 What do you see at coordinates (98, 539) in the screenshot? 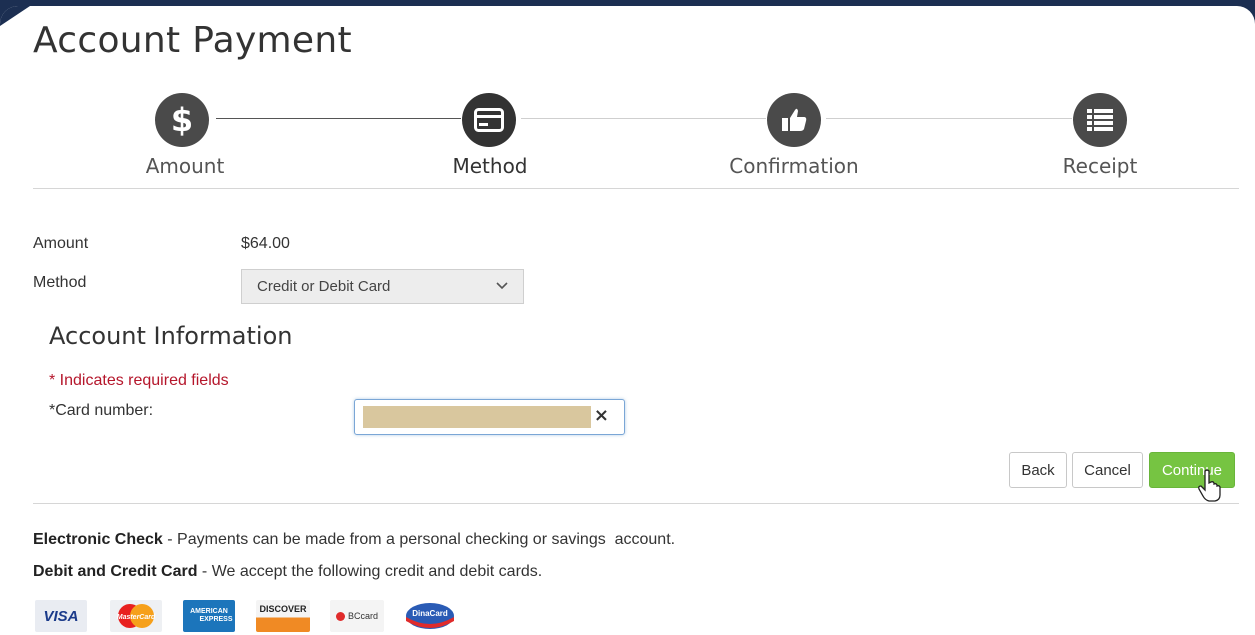
I see `electronic-check-title: Electronic Check` at bounding box center [98, 539].